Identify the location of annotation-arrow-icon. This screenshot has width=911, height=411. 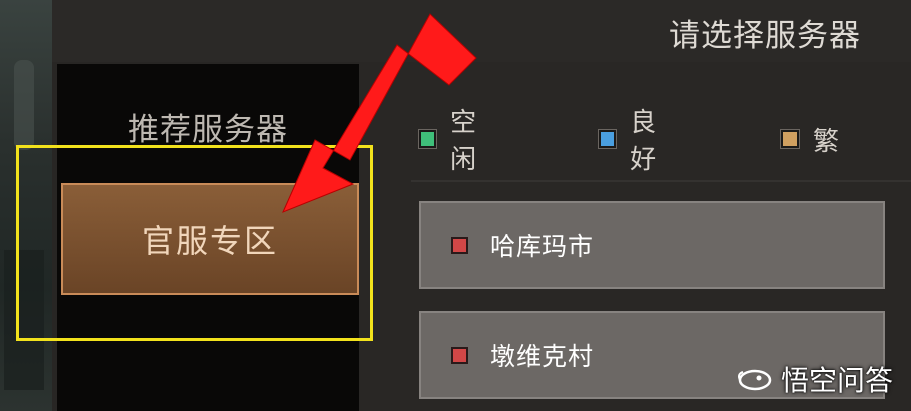
(379, 113).